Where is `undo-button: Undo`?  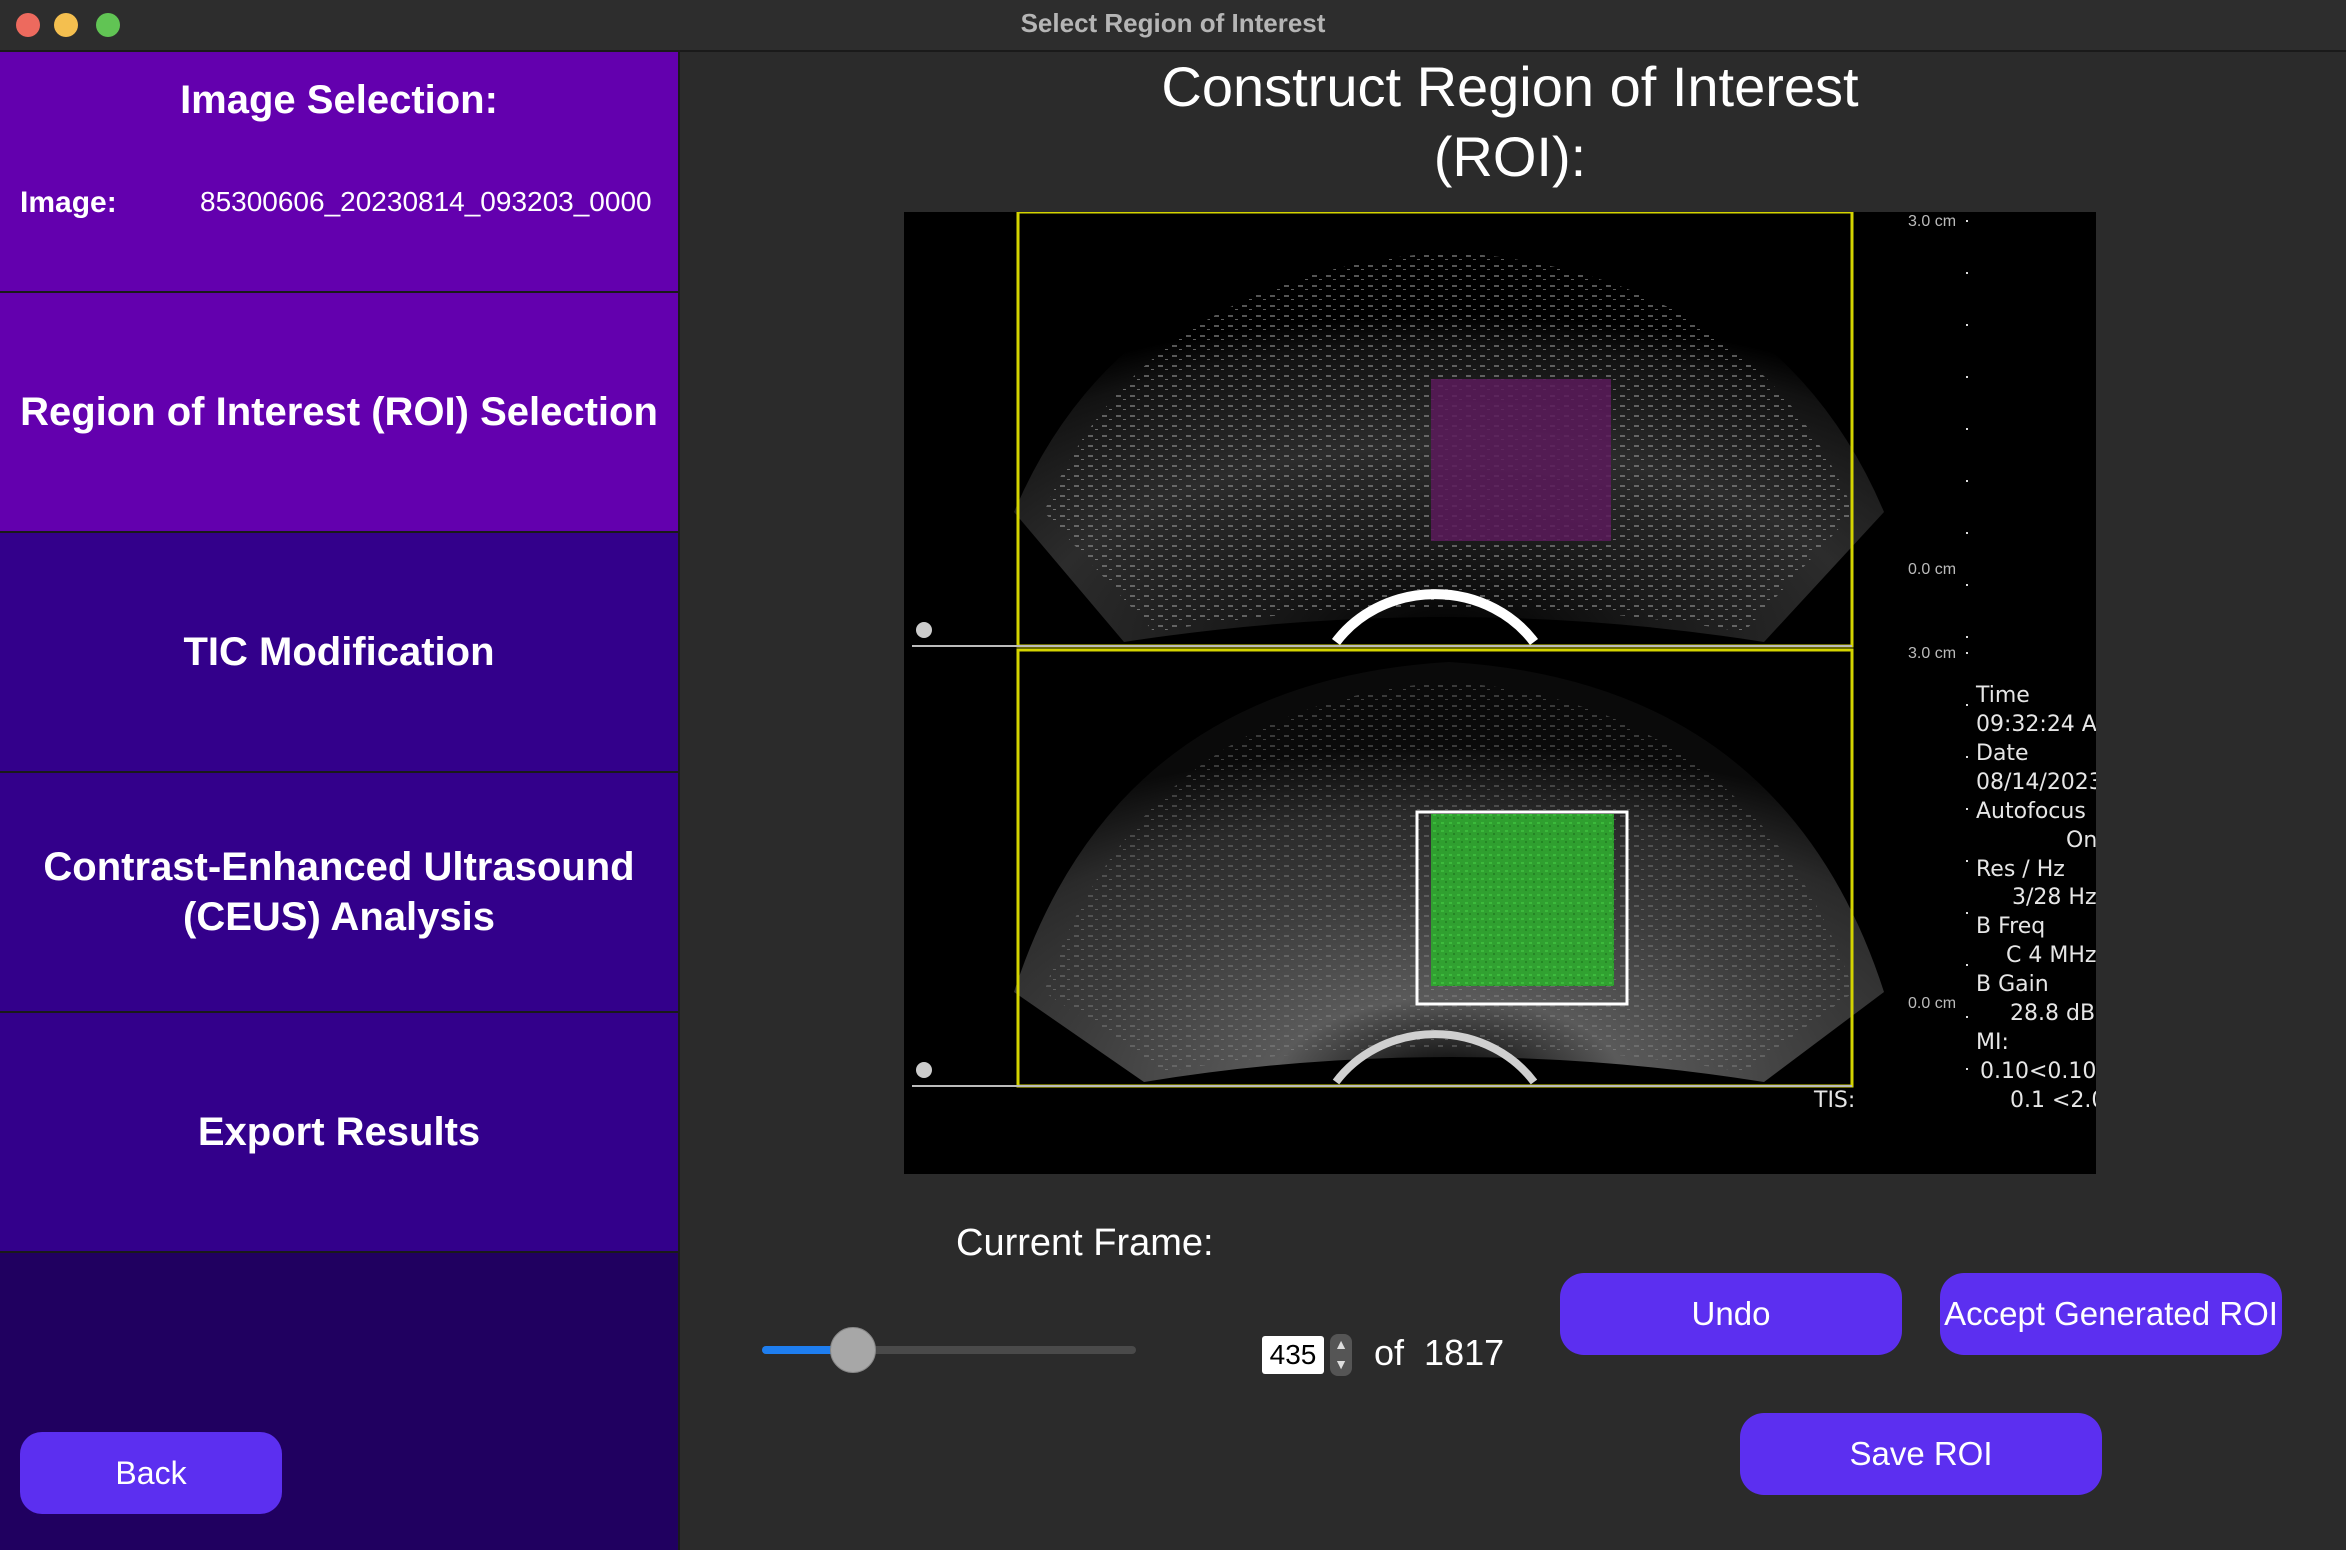
undo-button: Undo is located at coordinates (1731, 1314).